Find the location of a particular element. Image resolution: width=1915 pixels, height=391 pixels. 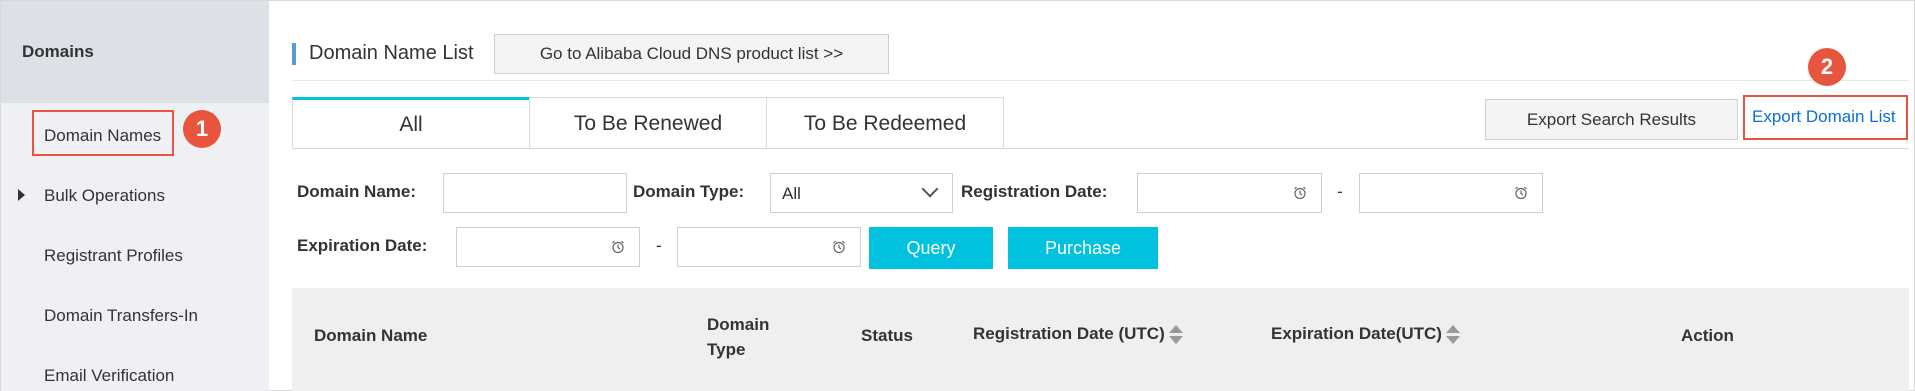

caret-right-icon is located at coordinates (21, 195).